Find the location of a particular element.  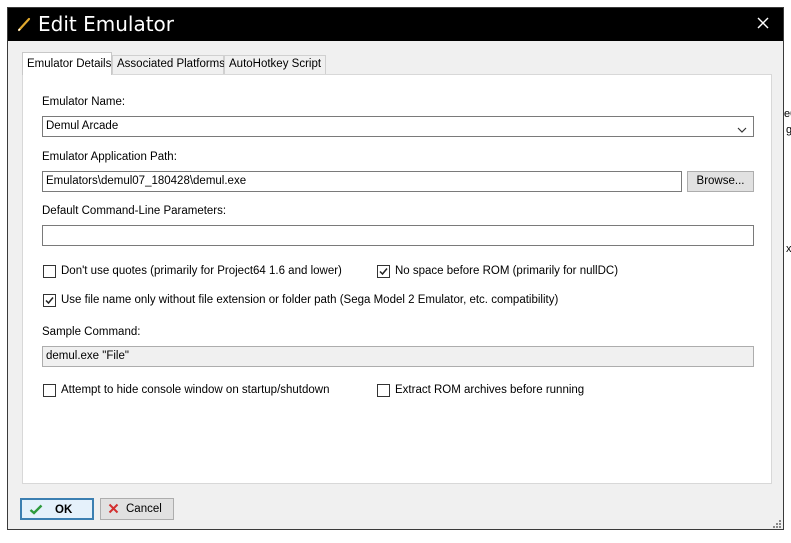

params-input is located at coordinates (398, 235).